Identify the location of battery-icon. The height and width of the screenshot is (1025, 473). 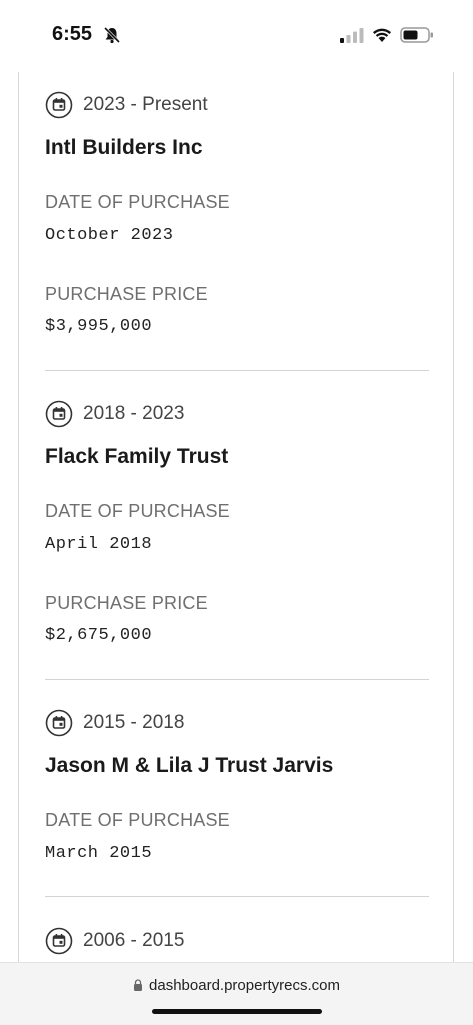
(416, 35).